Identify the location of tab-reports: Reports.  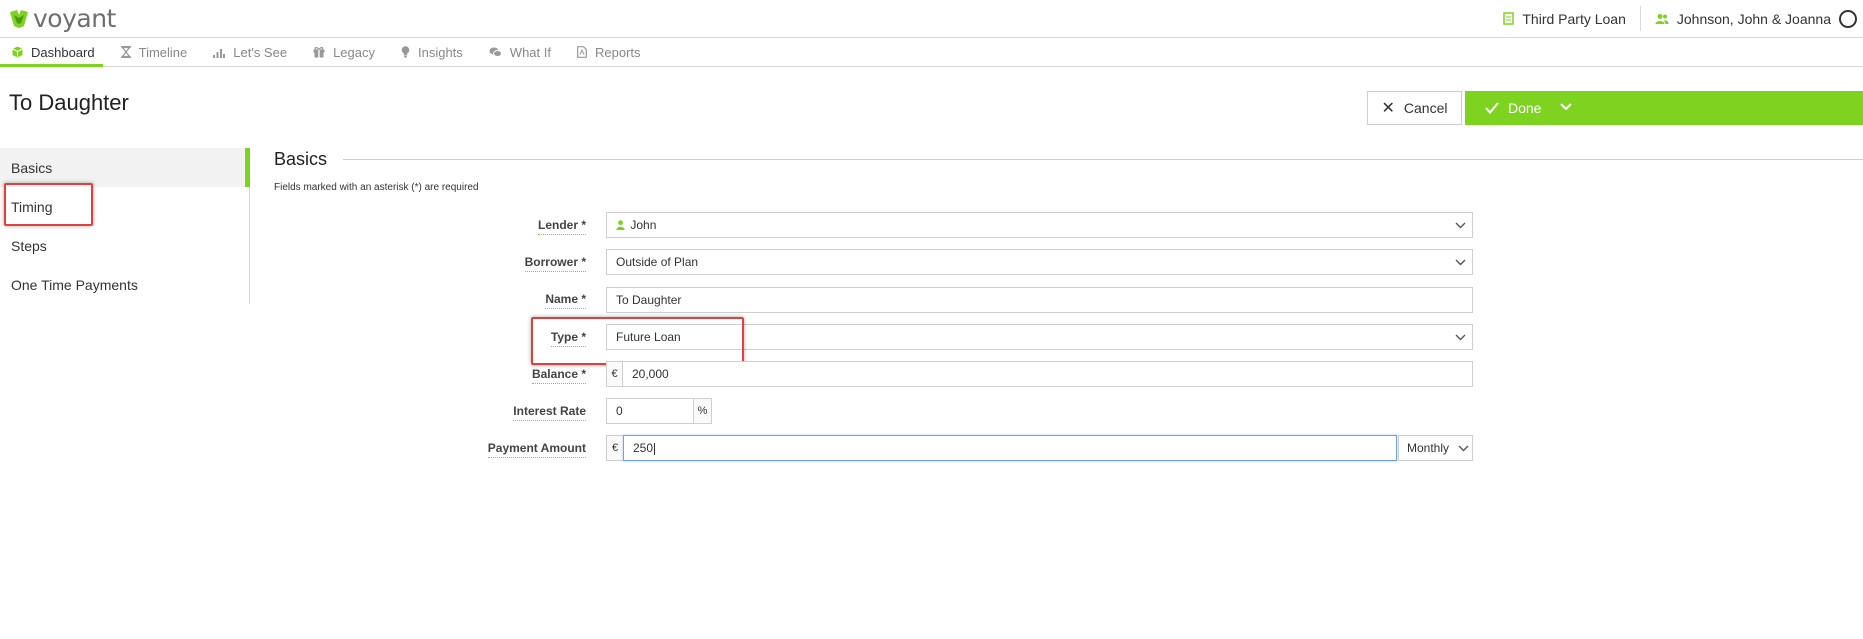
(607, 52).